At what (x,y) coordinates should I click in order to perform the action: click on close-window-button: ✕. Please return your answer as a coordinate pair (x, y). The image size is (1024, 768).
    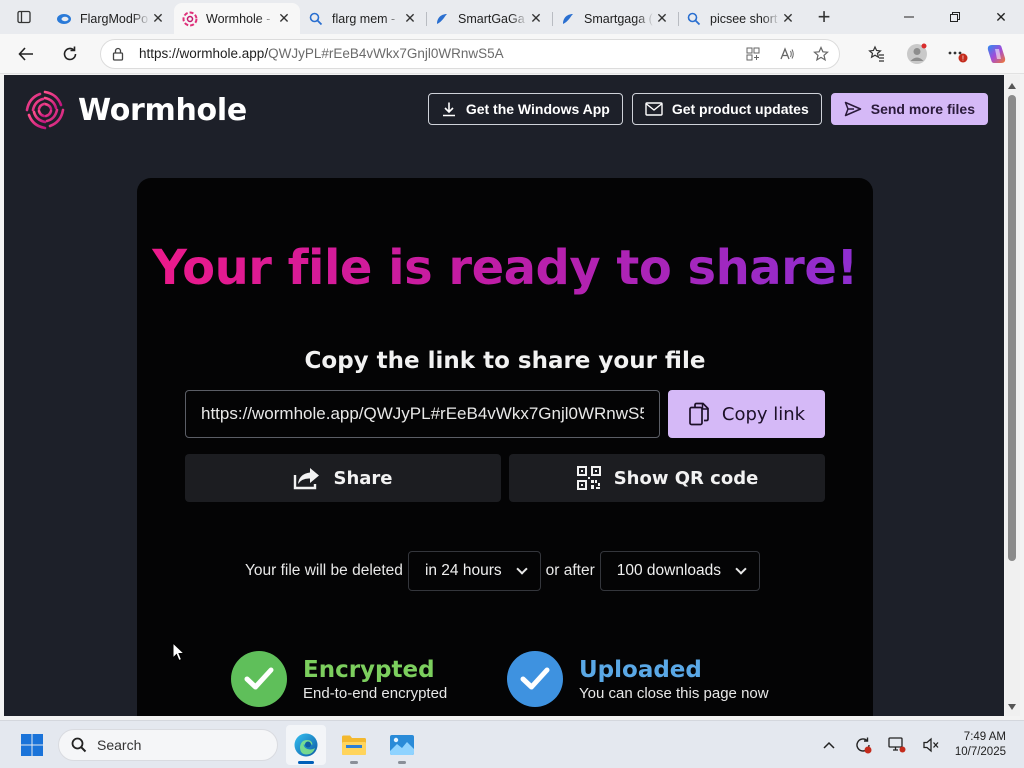
    Looking at the image, I should click on (1001, 17).